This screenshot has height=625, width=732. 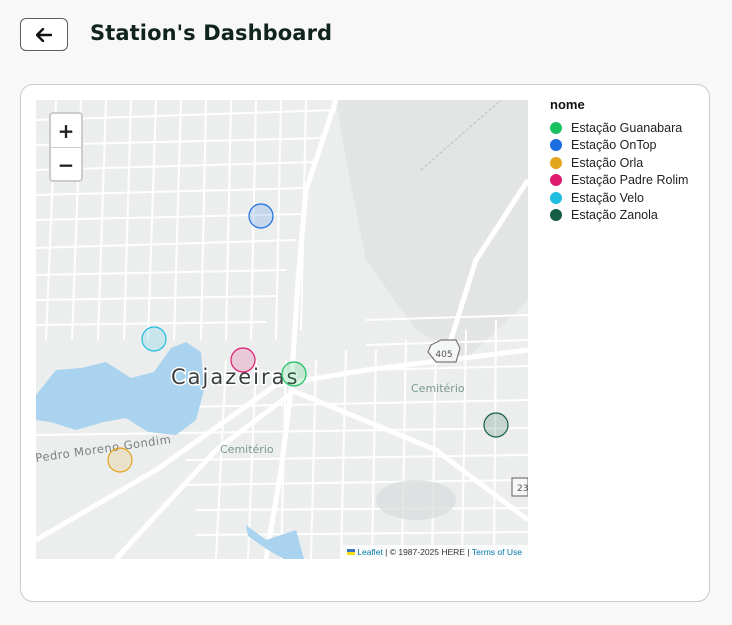 I want to click on ukraine-flag-icon, so click(x=351, y=552).